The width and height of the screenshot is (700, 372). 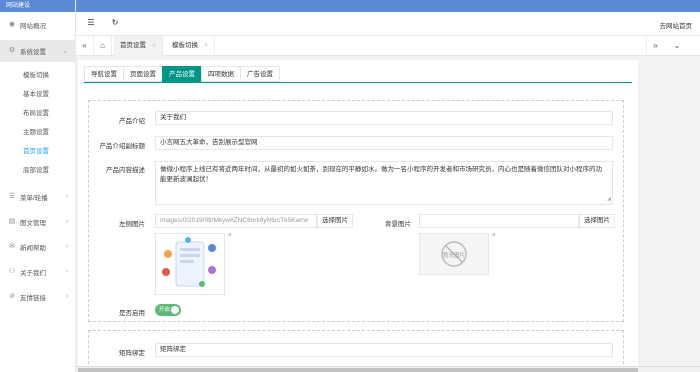 What do you see at coordinates (132, 224) in the screenshot?
I see `left-image-label: 左侧图片` at bounding box center [132, 224].